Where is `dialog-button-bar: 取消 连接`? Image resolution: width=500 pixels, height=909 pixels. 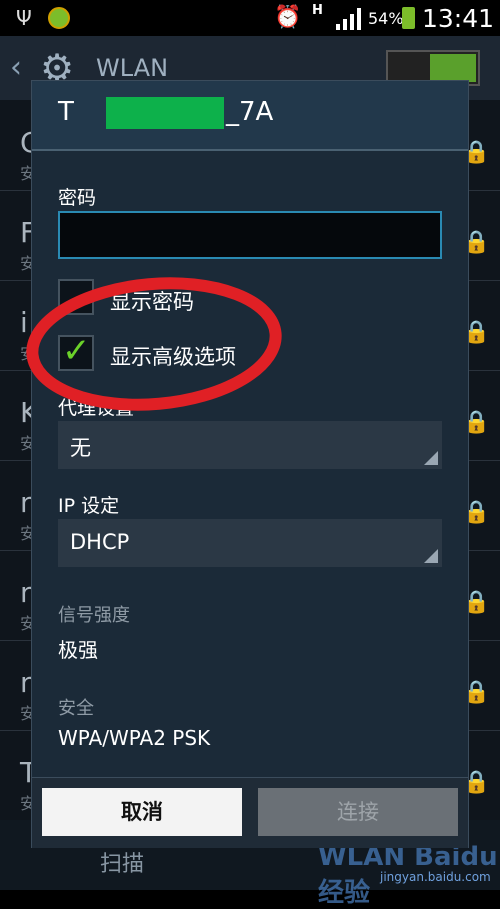
dialog-button-bar: 取消 连接 is located at coordinates (250, 812).